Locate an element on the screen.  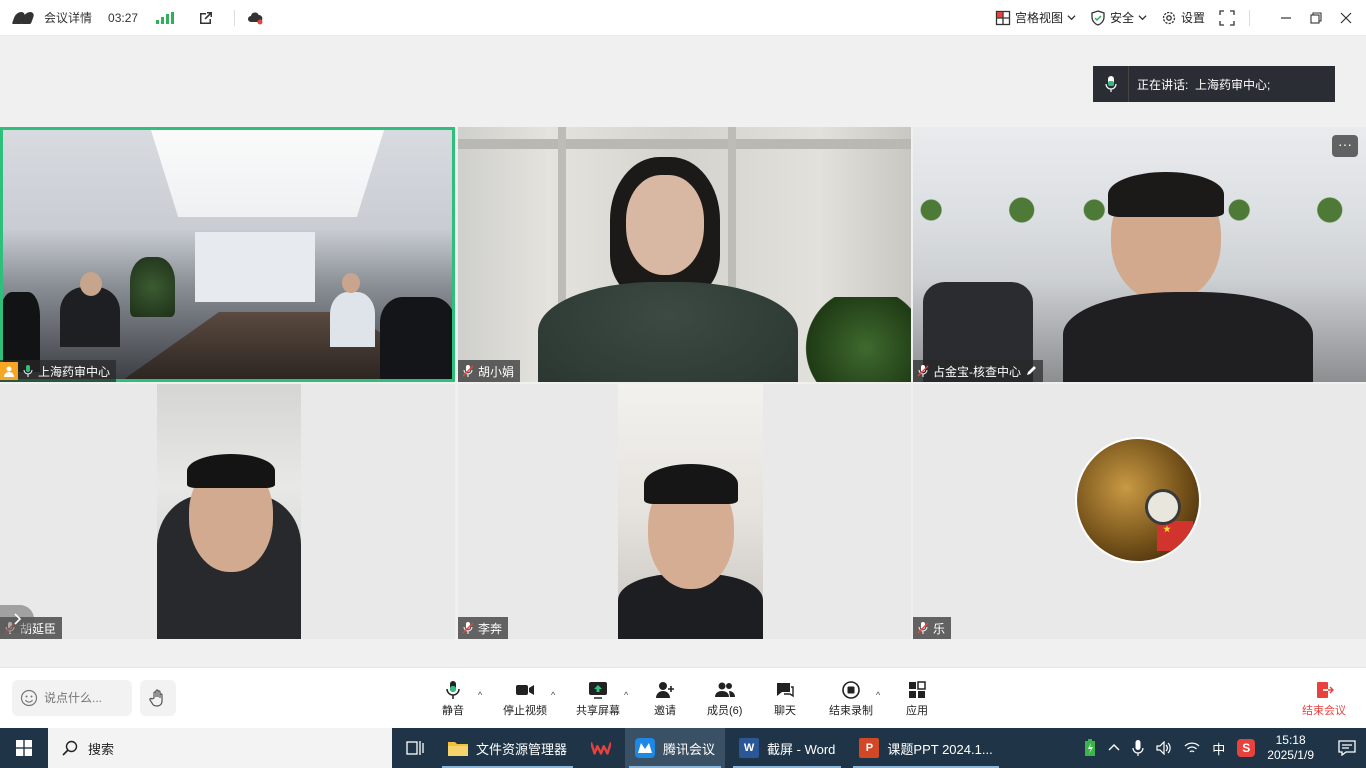
share-screen-button: 共享屏幕 is located at coordinates (598, 699).